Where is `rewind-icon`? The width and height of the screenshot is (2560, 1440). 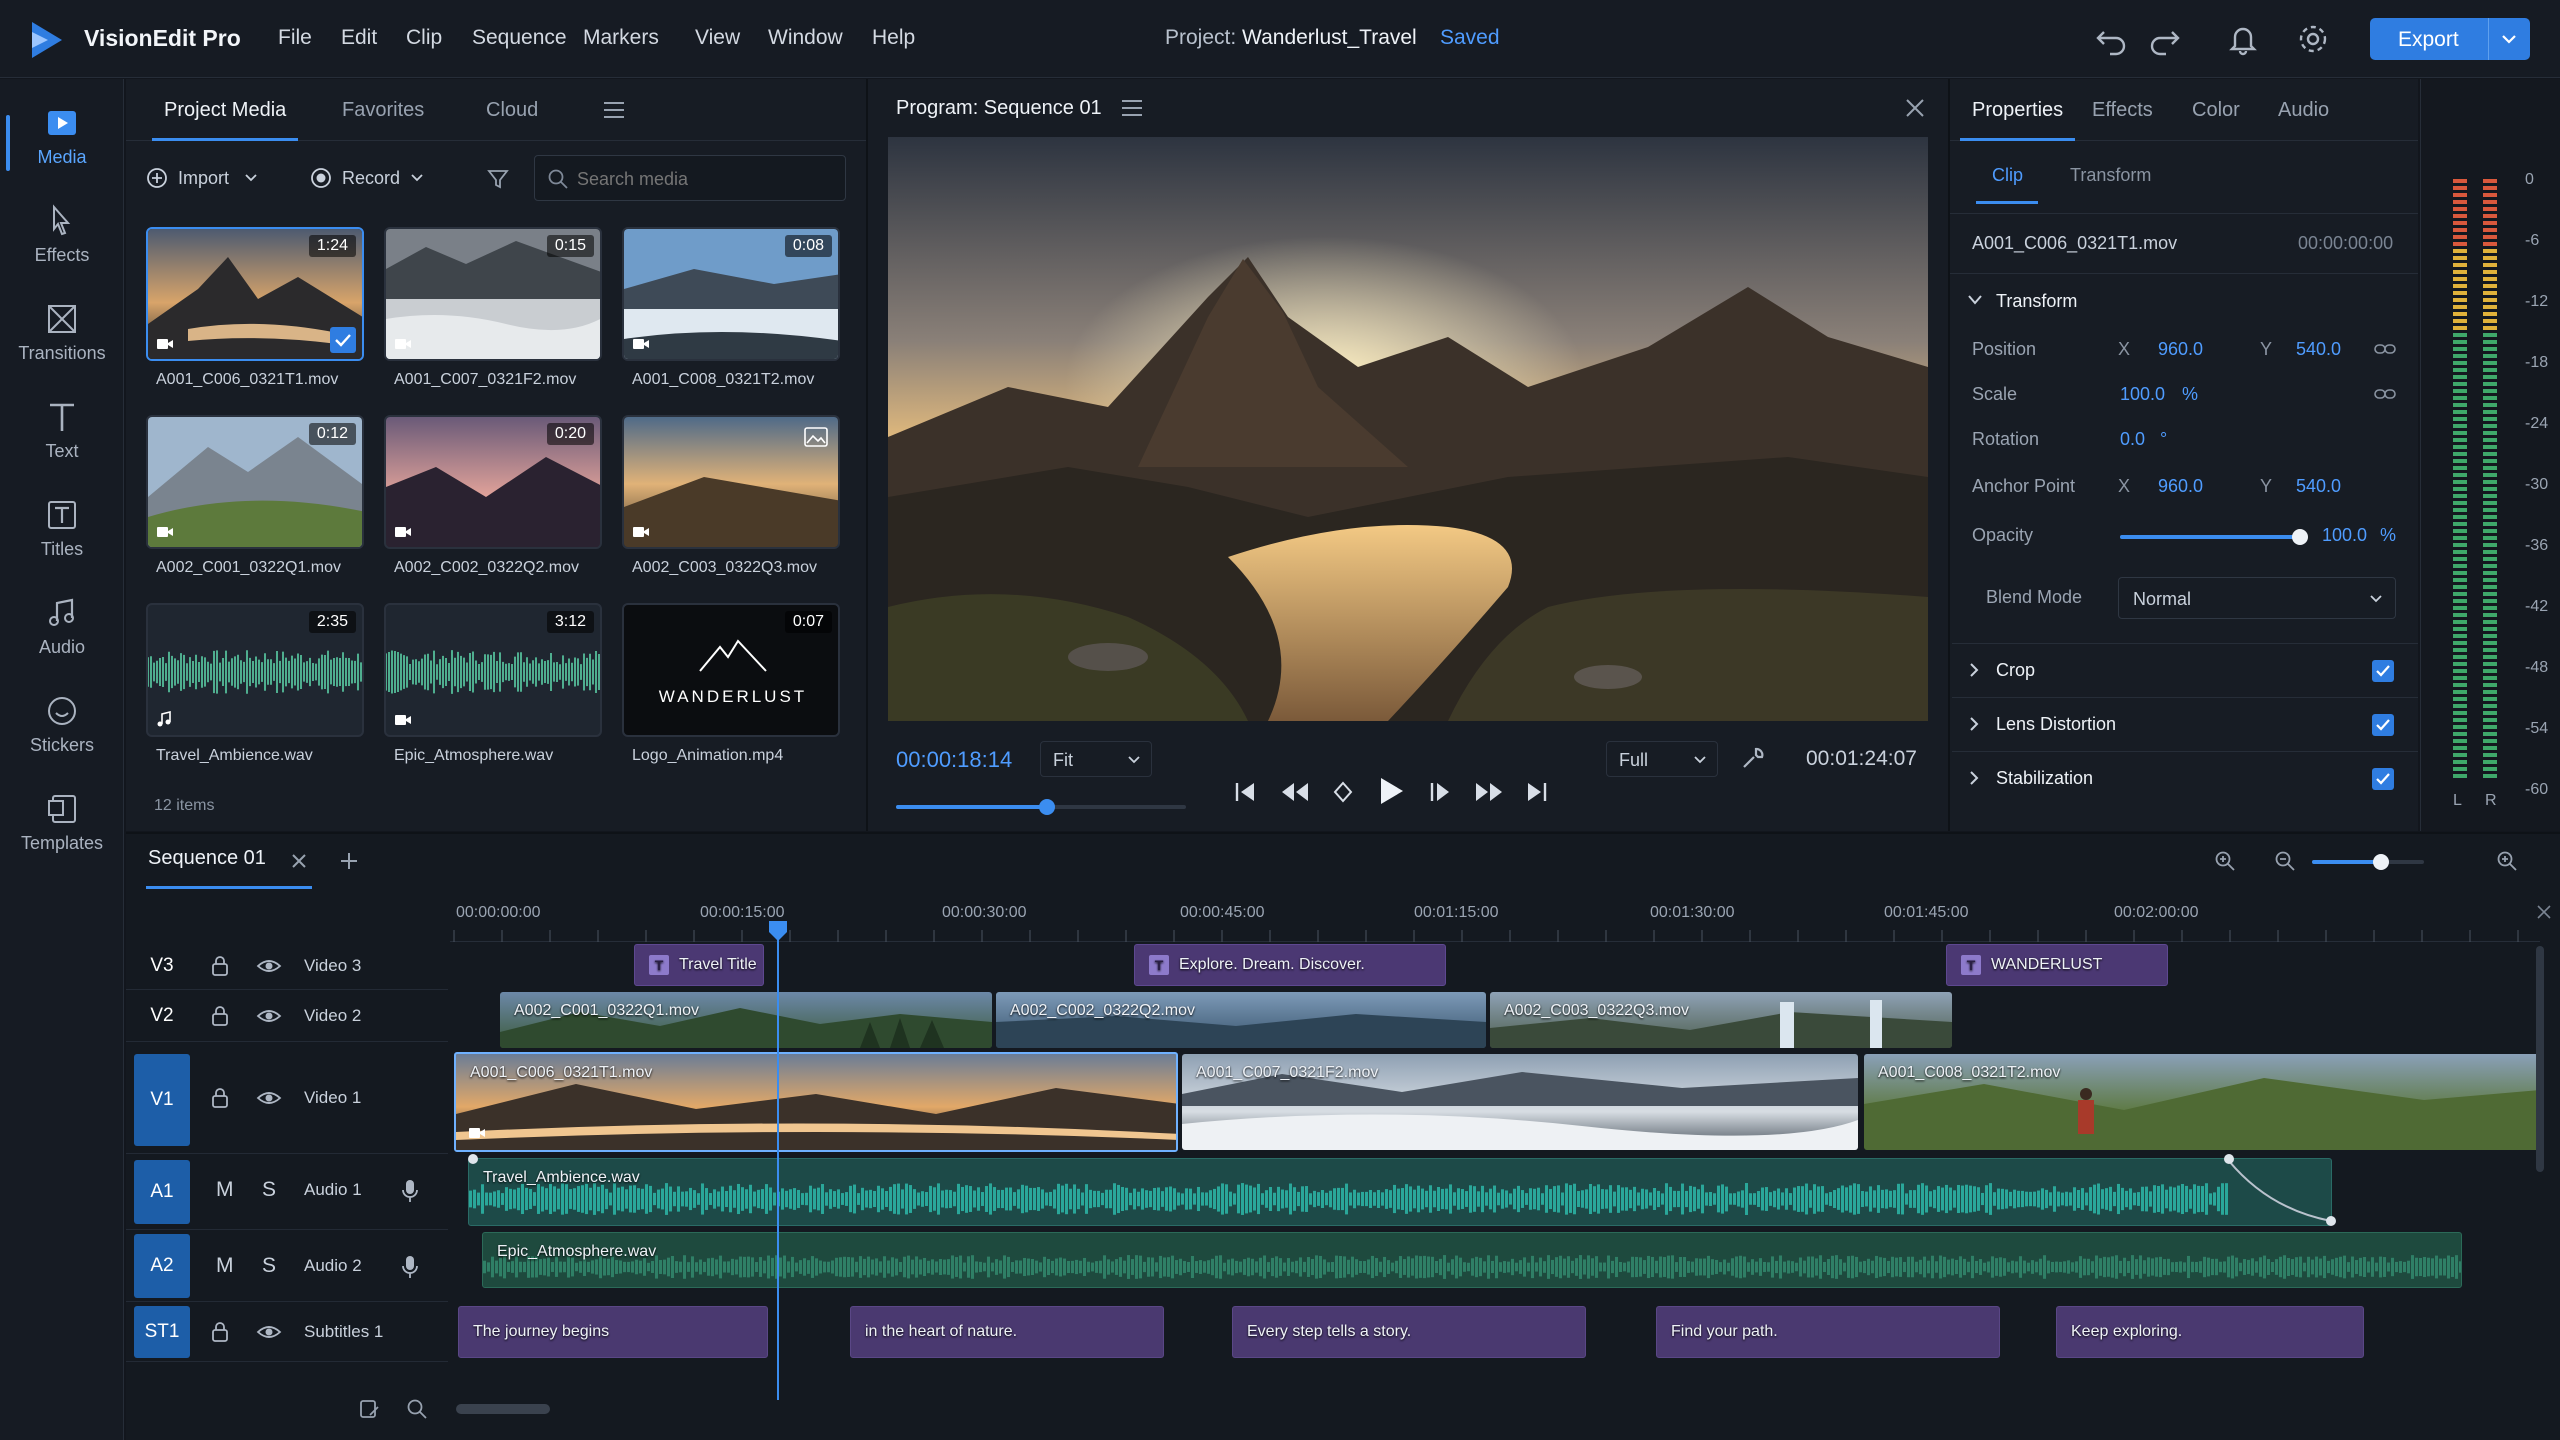
rewind-icon is located at coordinates (1295, 792).